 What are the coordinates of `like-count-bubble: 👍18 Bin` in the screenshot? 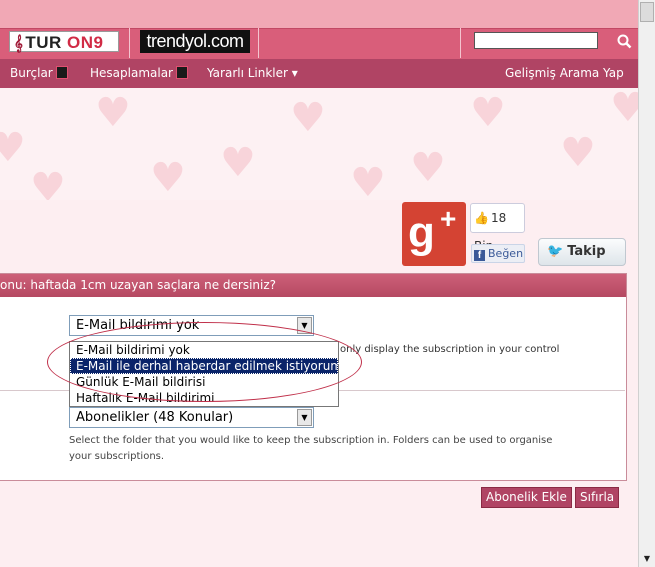 It's located at (497, 228).